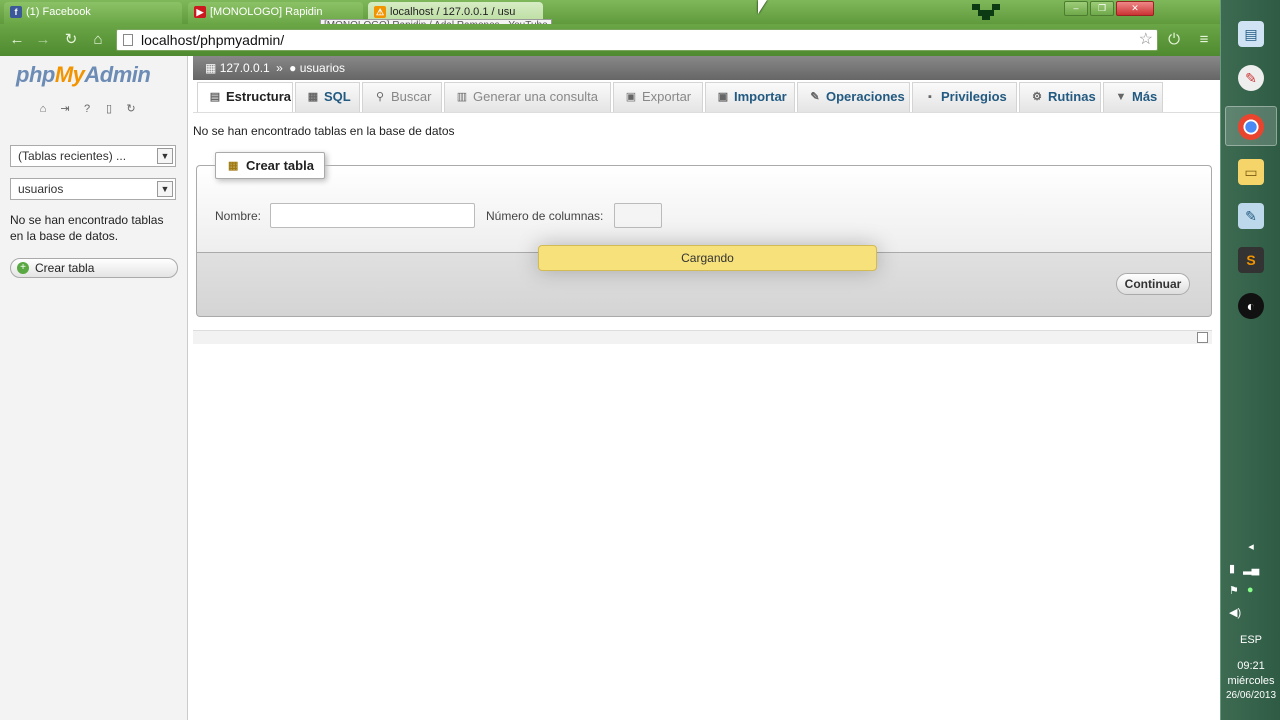  I want to click on tab-privilegios: ▪ Privilegios, so click(964, 97).